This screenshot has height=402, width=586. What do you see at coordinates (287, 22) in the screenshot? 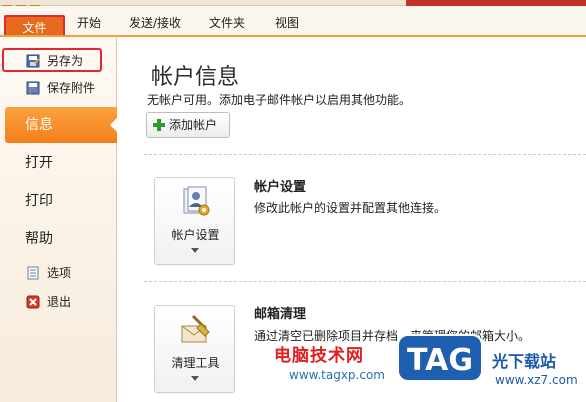
I see `tab-view: 视图` at bounding box center [287, 22].